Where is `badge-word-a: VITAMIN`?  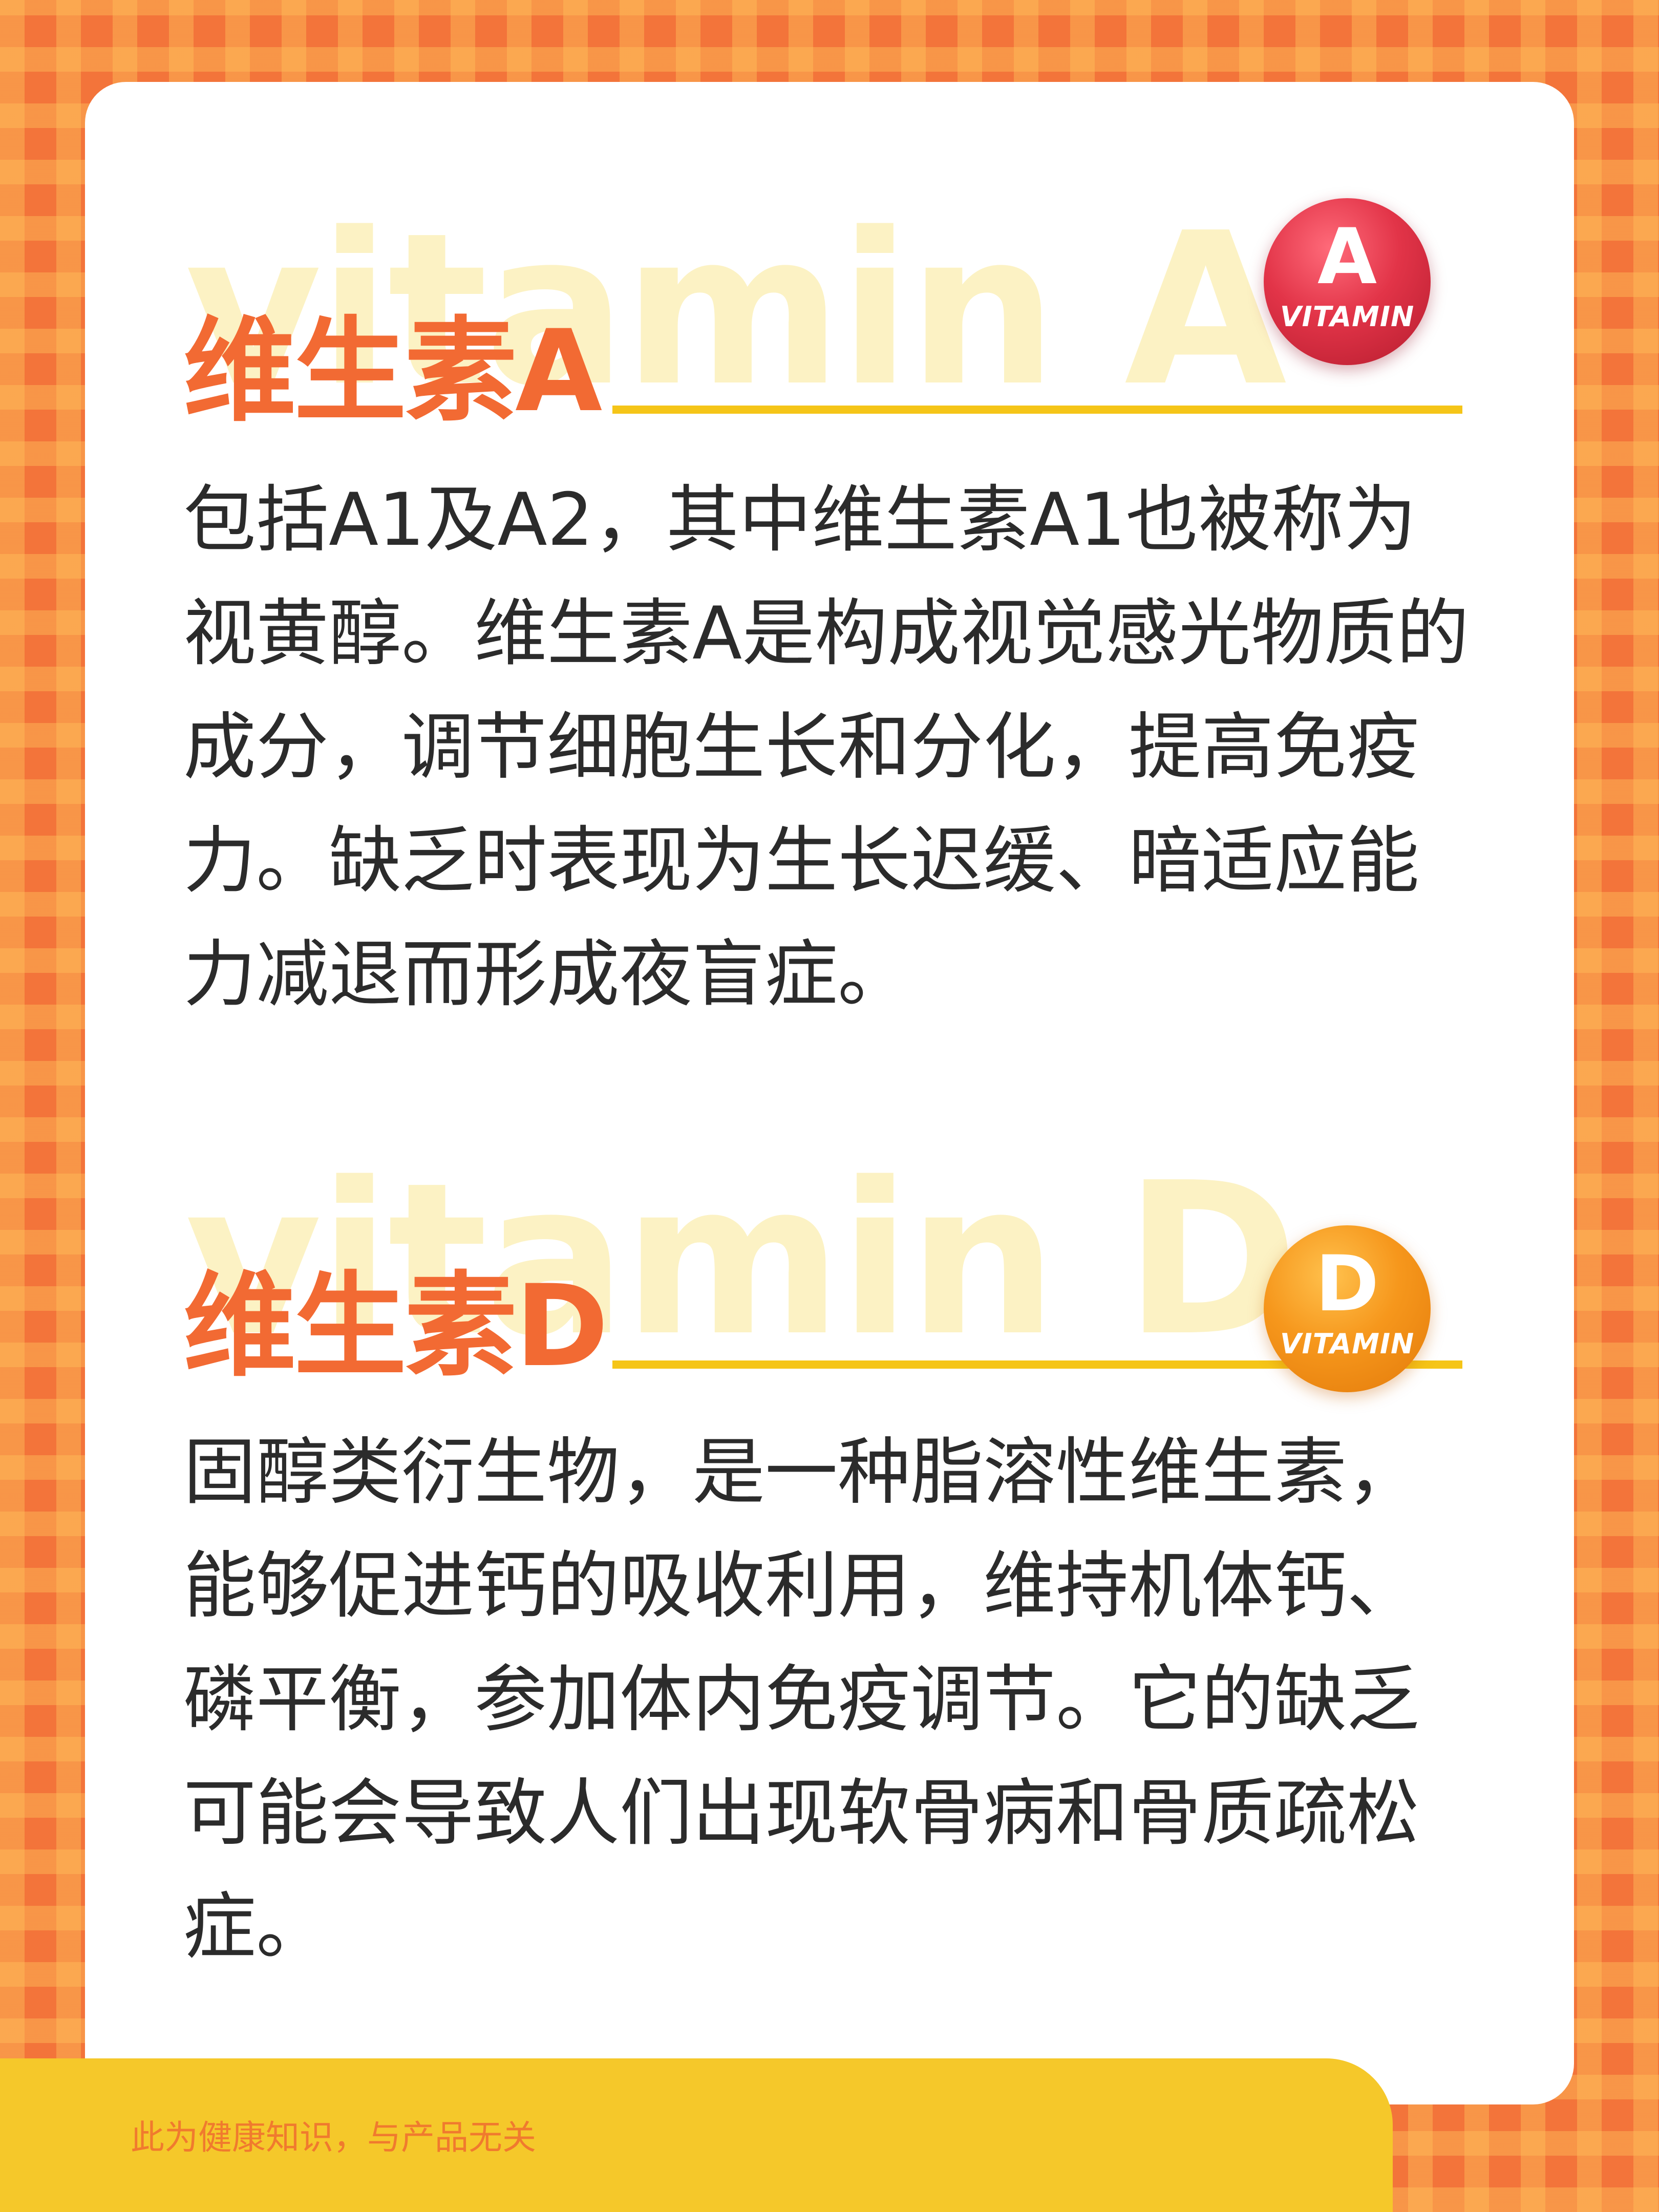
badge-word-a: VITAMIN is located at coordinates (1348, 317).